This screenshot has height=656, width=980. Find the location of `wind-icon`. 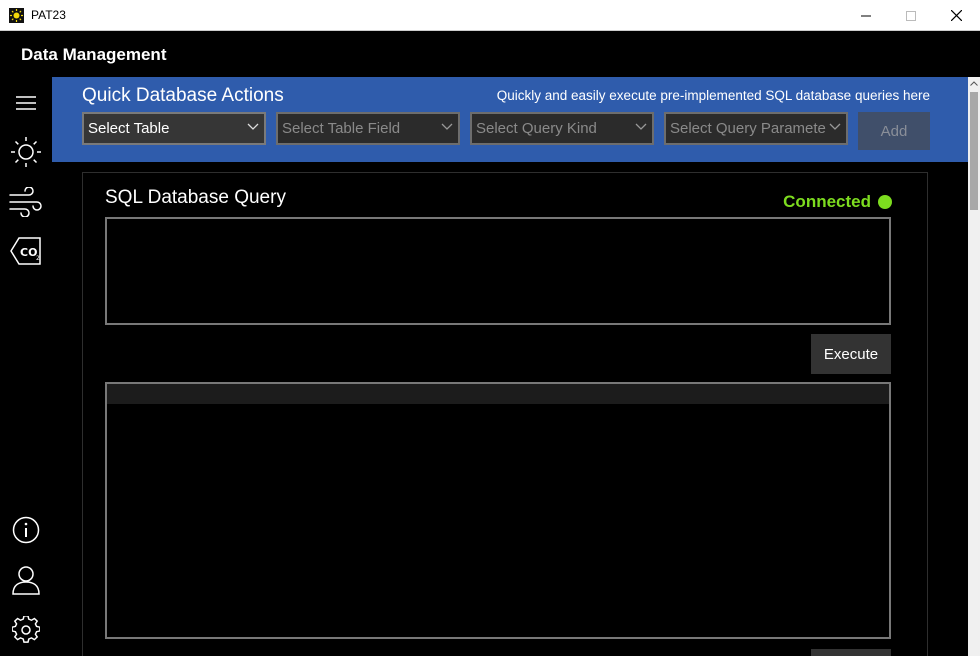

wind-icon is located at coordinates (25, 202).